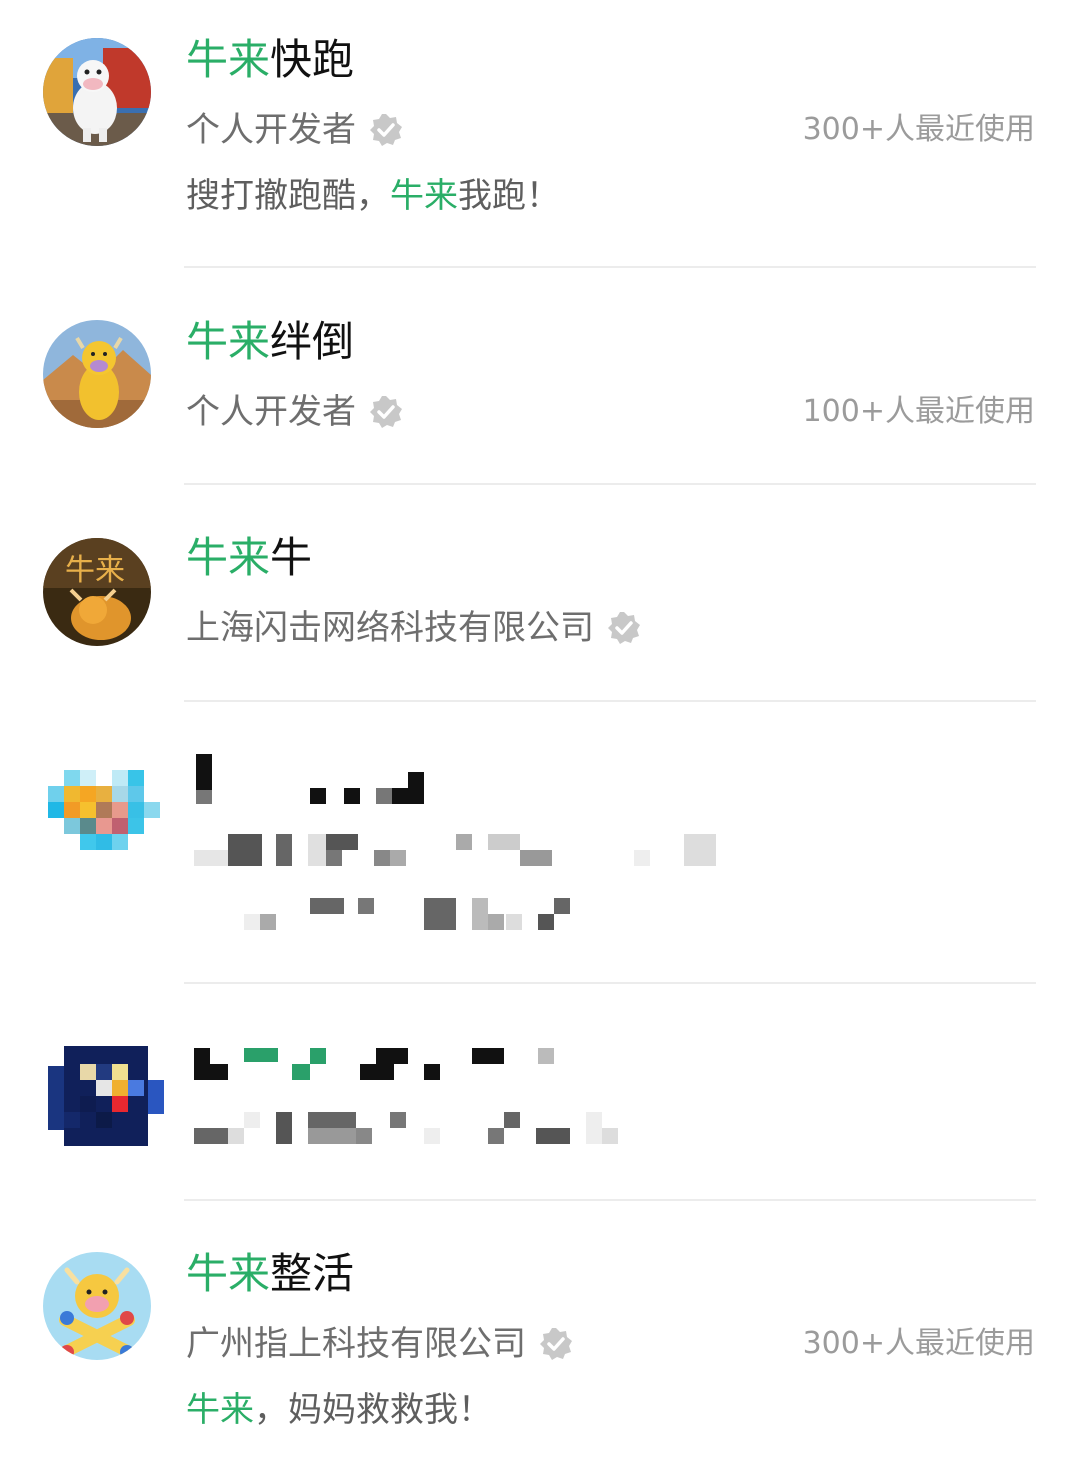 This screenshot has width=1080, height=1464. What do you see at coordinates (356, 1344) in the screenshot?
I see `developer-name: 广州指上科技有限公司` at bounding box center [356, 1344].